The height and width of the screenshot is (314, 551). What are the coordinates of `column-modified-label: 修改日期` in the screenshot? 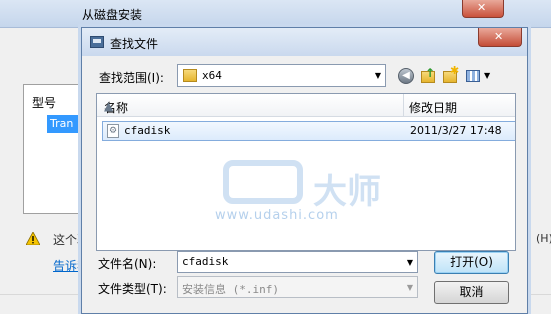 It's located at (433, 108).